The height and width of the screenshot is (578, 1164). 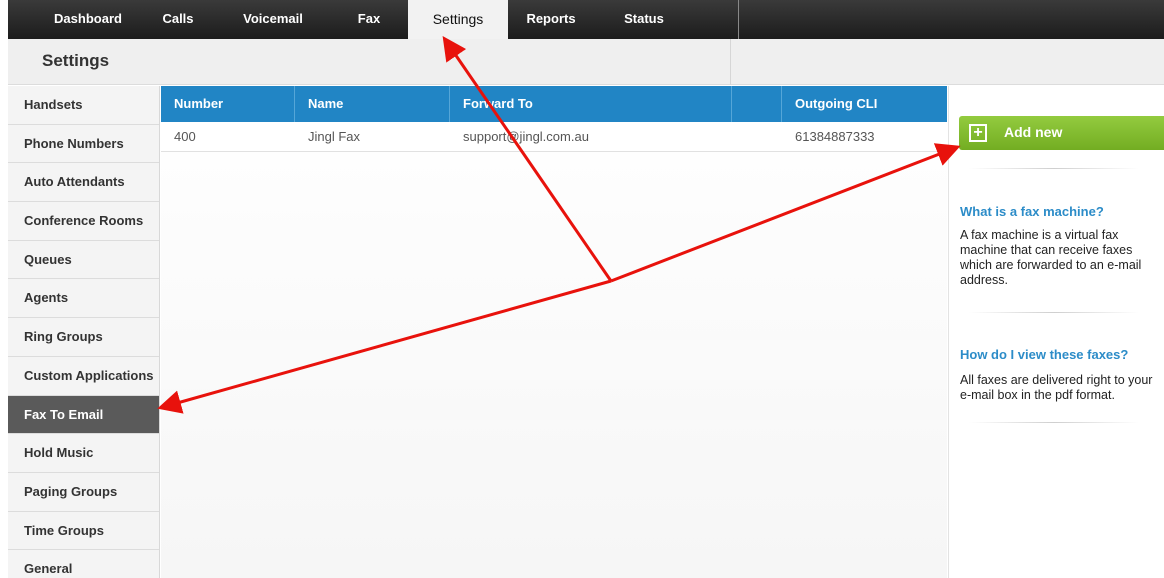 I want to click on nav-tab-fax: Fax, so click(x=369, y=19).